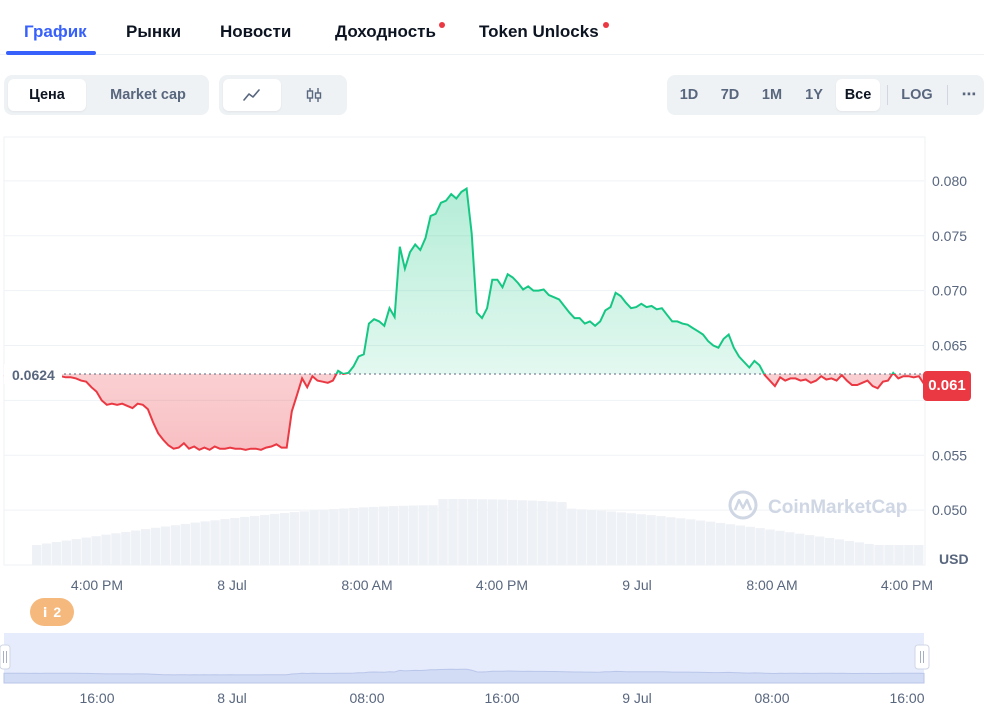 The height and width of the screenshot is (717, 984). What do you see at coordinates (57, 612) in the screenshot?
I see `events-count: 2` at bounding box center [57, 612].